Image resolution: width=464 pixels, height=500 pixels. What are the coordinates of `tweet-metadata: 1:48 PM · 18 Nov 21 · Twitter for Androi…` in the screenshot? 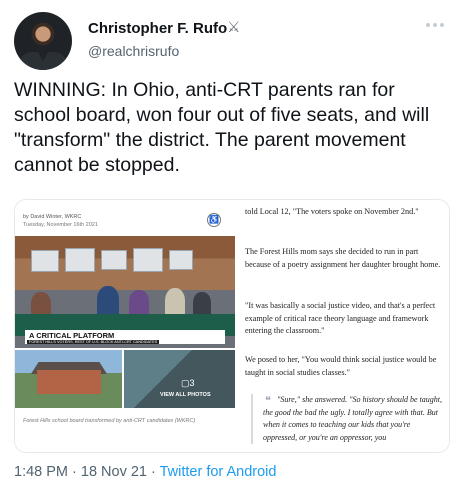 It's located at (145, 472).